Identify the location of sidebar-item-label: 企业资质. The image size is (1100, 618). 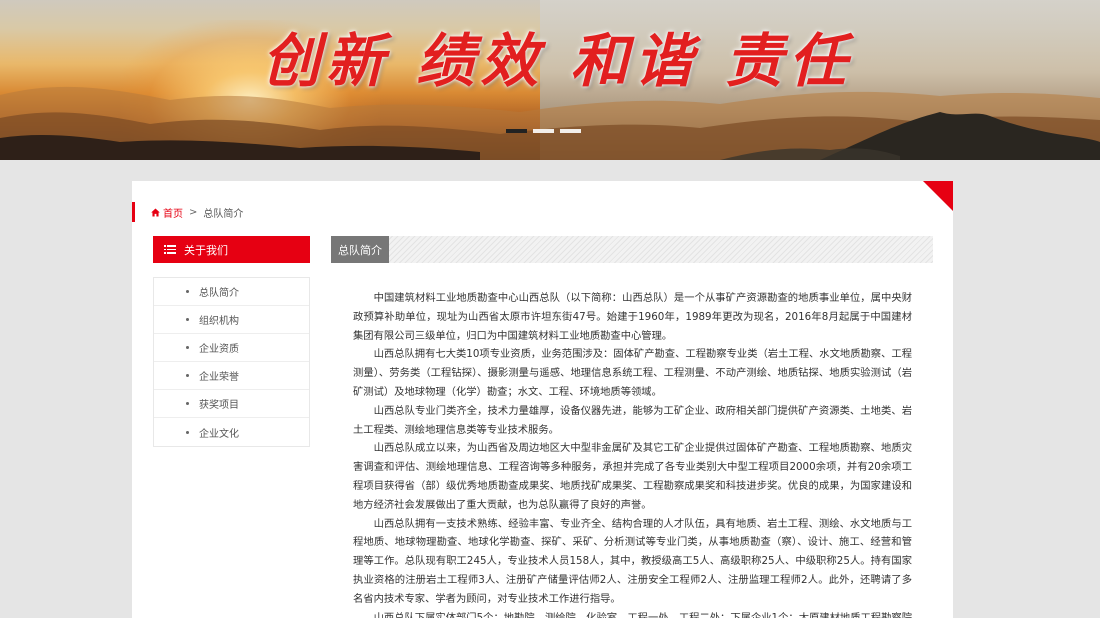
(219, 349).